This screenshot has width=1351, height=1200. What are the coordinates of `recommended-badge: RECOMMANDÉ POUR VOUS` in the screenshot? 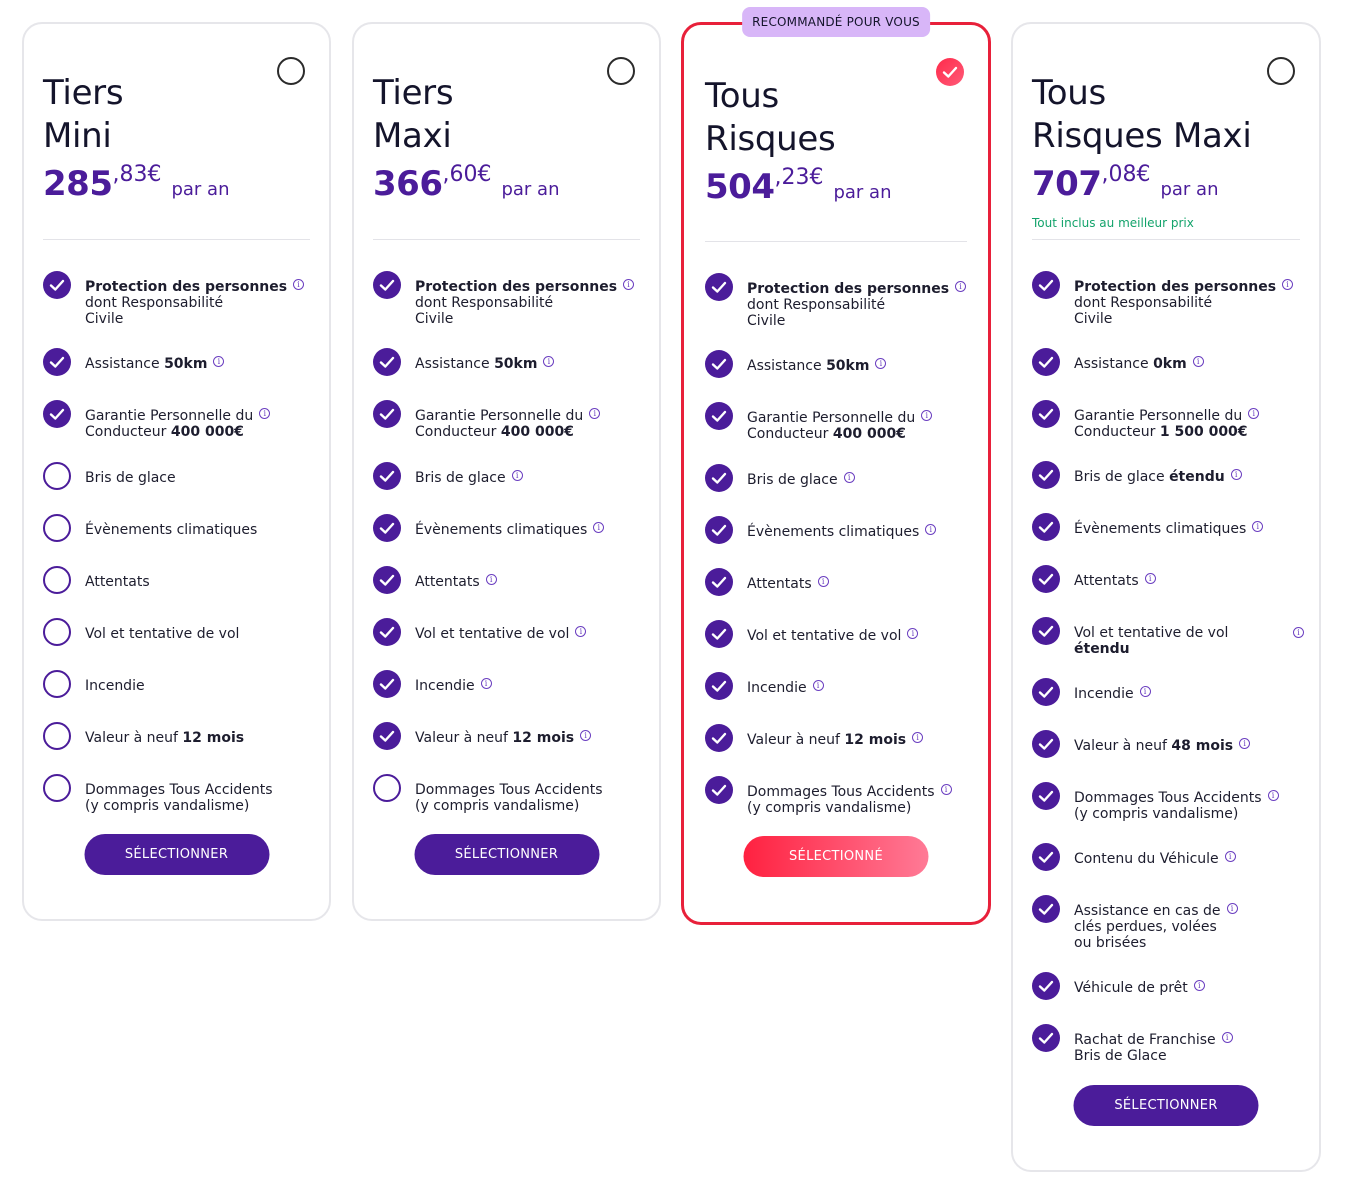 It's located at (836, 22).